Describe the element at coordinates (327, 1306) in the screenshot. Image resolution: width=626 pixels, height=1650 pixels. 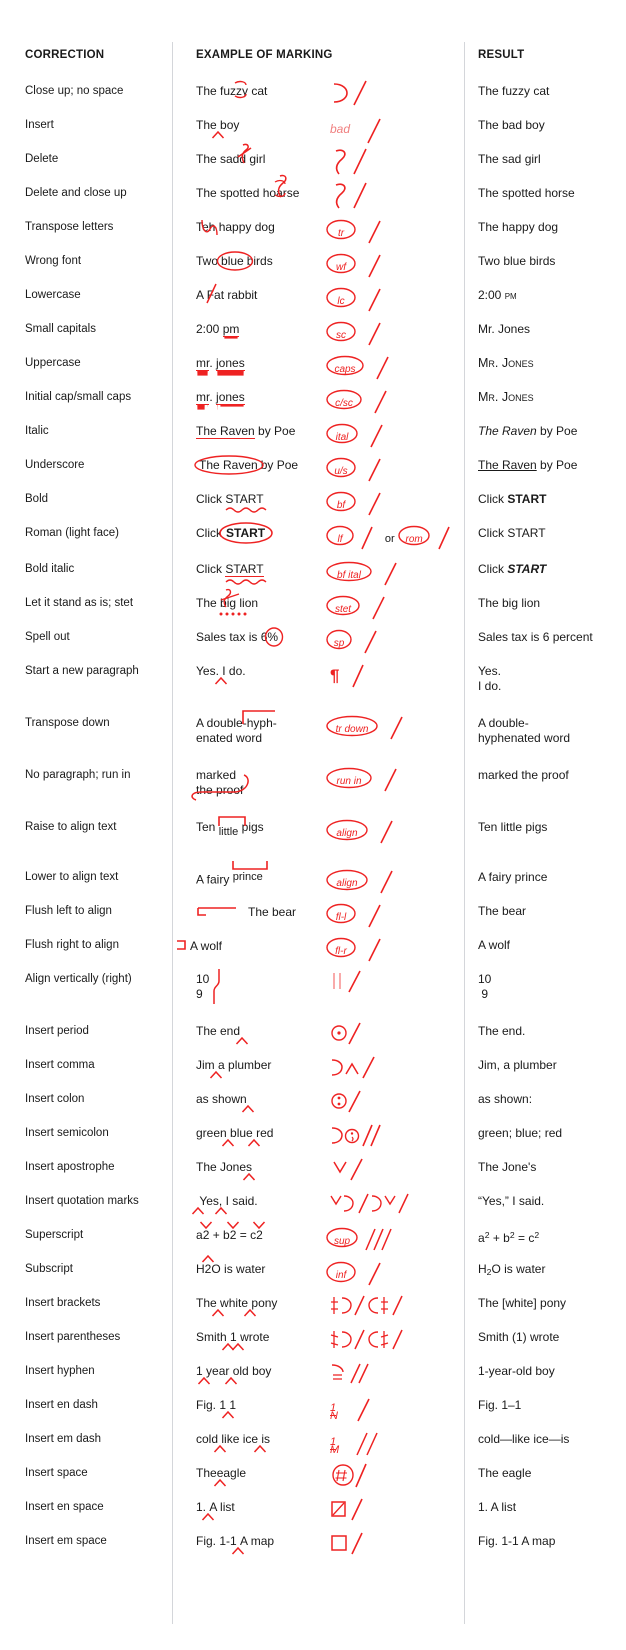
I see `example-marking: The white pony` at that location.